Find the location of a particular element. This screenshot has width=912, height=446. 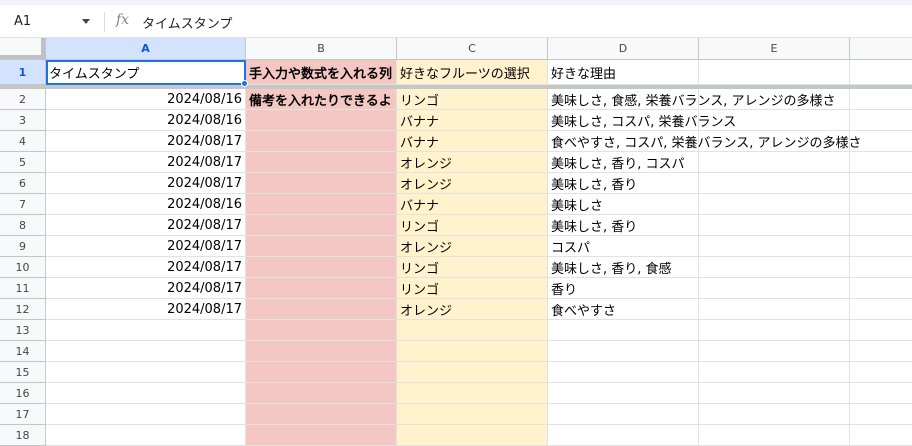

cell-d18 is located at coordinates (623, 435).